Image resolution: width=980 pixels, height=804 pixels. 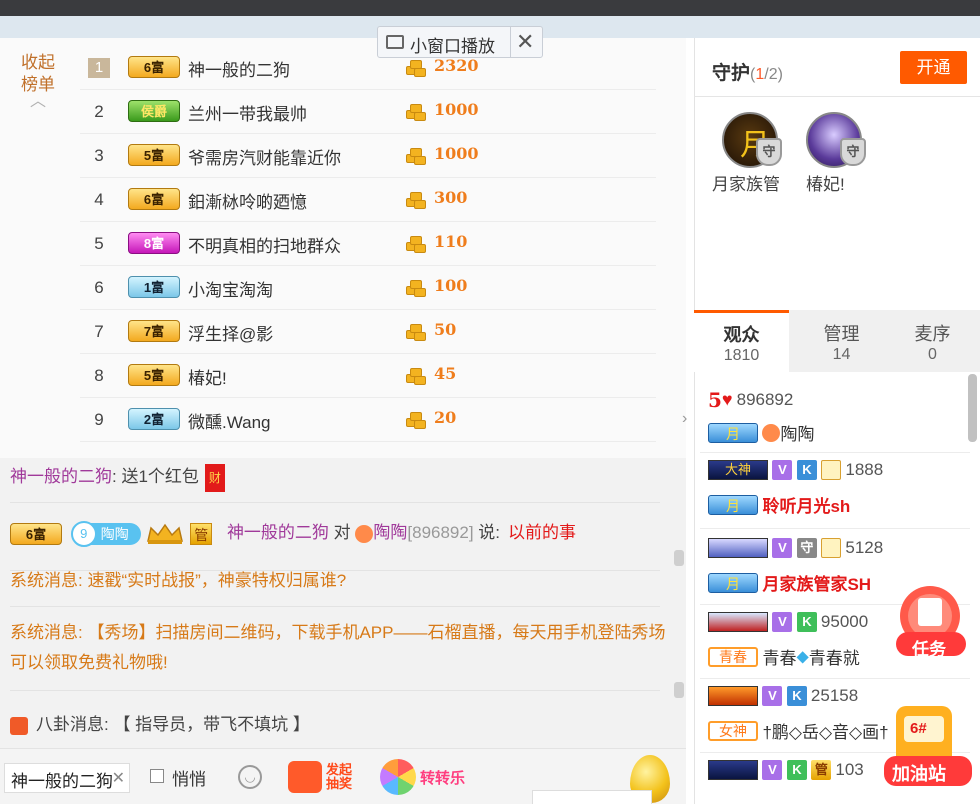 What do you see at coordinates (154, 375) in the screenshot?
I see `wealth-badge: 5富` at bounding box center [154, 375].